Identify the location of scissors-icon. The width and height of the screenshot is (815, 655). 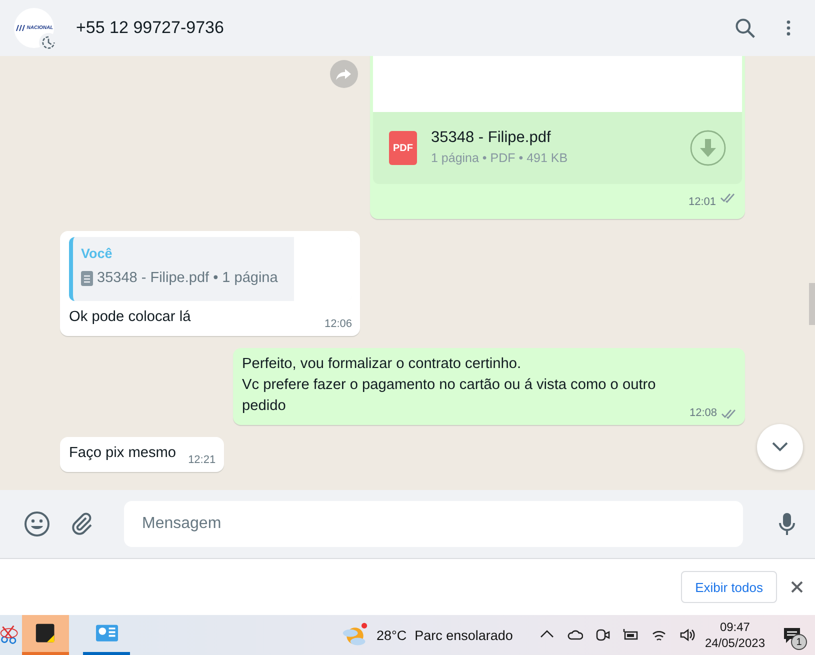
(10, 635).